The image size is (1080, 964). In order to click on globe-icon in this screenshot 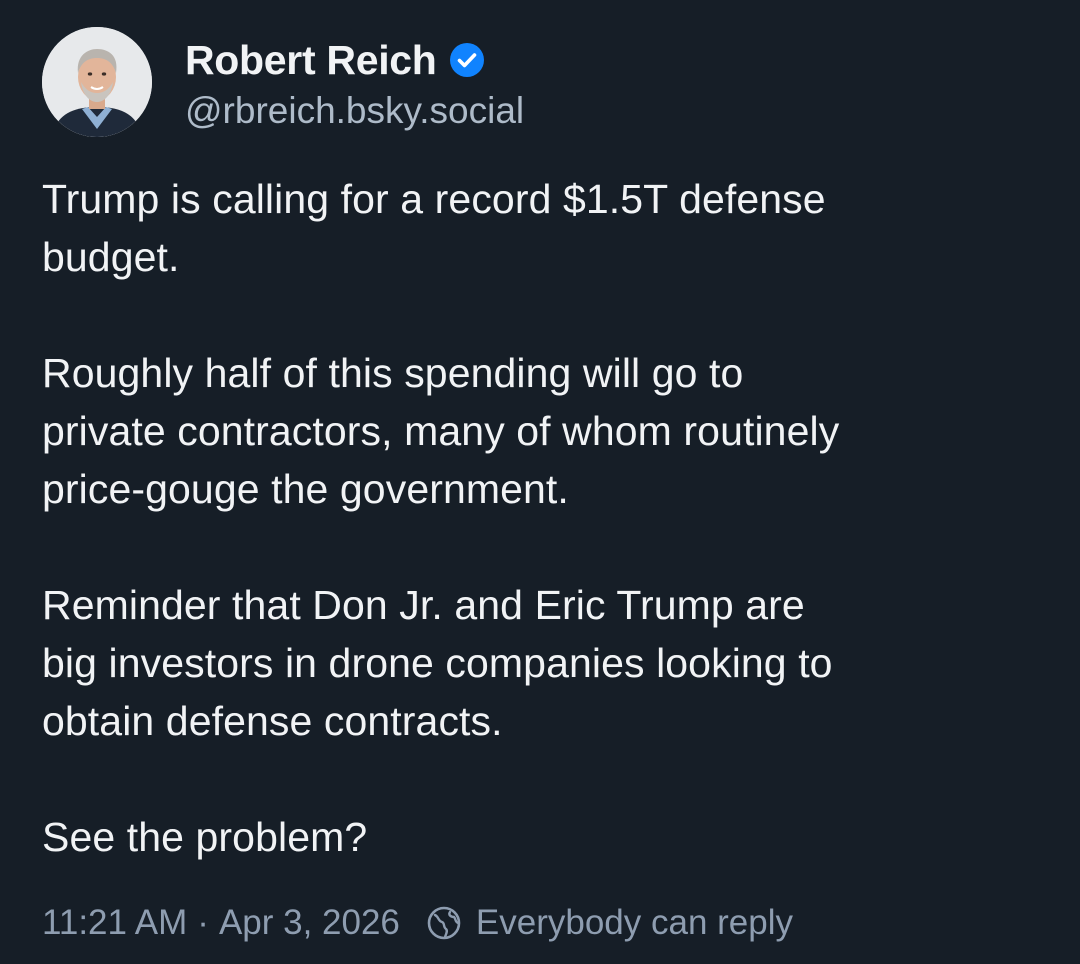, I will do `click(444, 923)`.